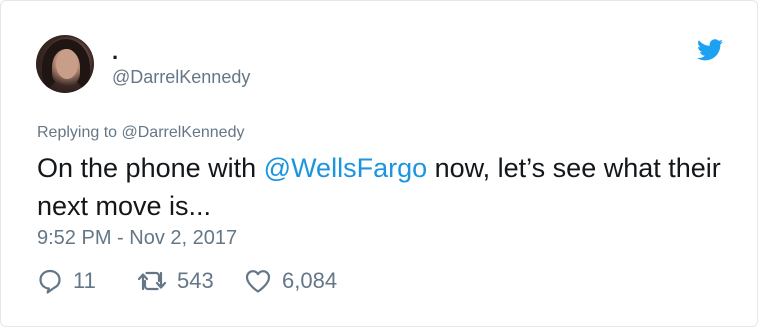 The width and height of the screenshot is (758, 327). I want to click on like-count: 6,084, so click(310, 280).